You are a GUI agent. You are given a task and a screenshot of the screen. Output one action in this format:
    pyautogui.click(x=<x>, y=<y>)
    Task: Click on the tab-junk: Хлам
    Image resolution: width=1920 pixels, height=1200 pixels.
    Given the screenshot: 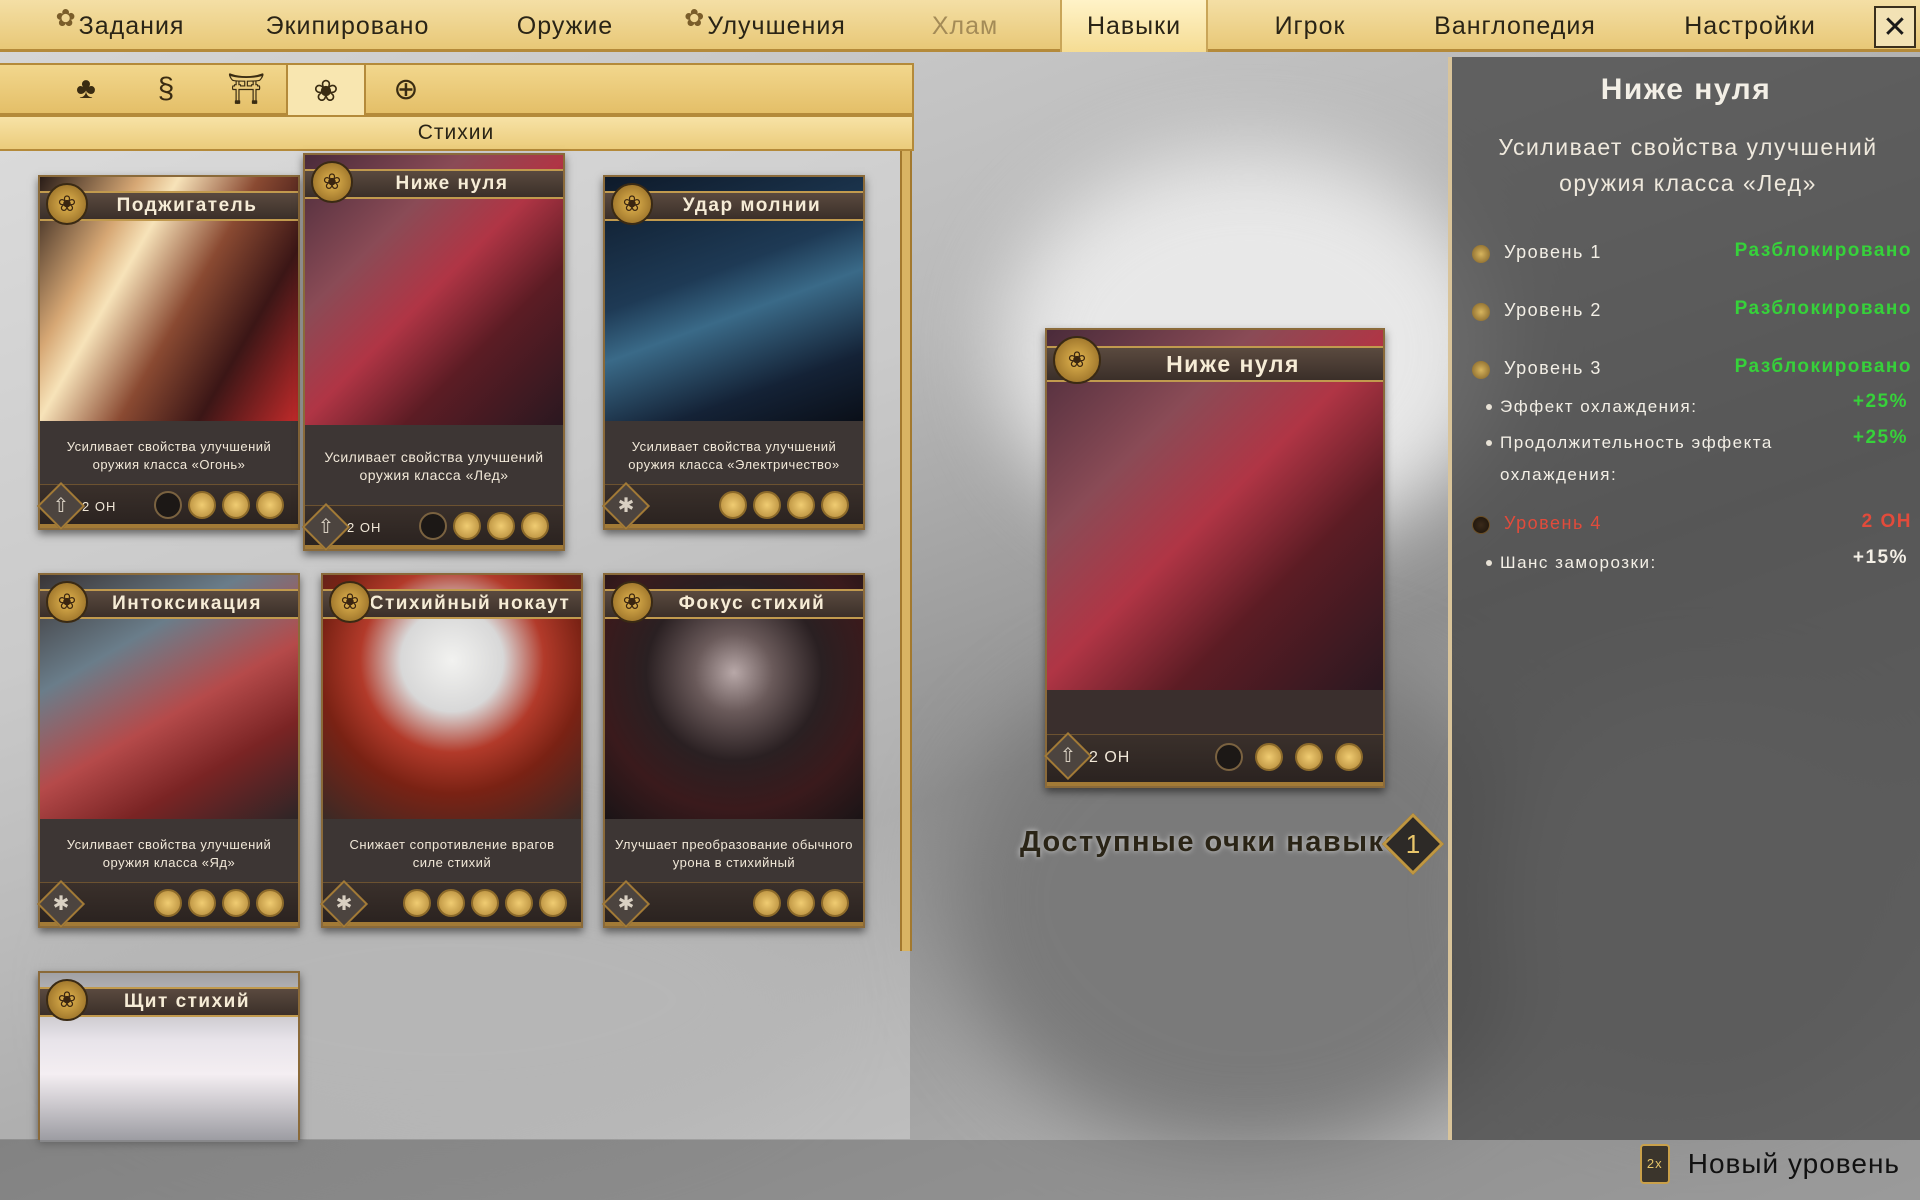 What is the action you would take?
    pyautogui.click(x=965, y=26)
    